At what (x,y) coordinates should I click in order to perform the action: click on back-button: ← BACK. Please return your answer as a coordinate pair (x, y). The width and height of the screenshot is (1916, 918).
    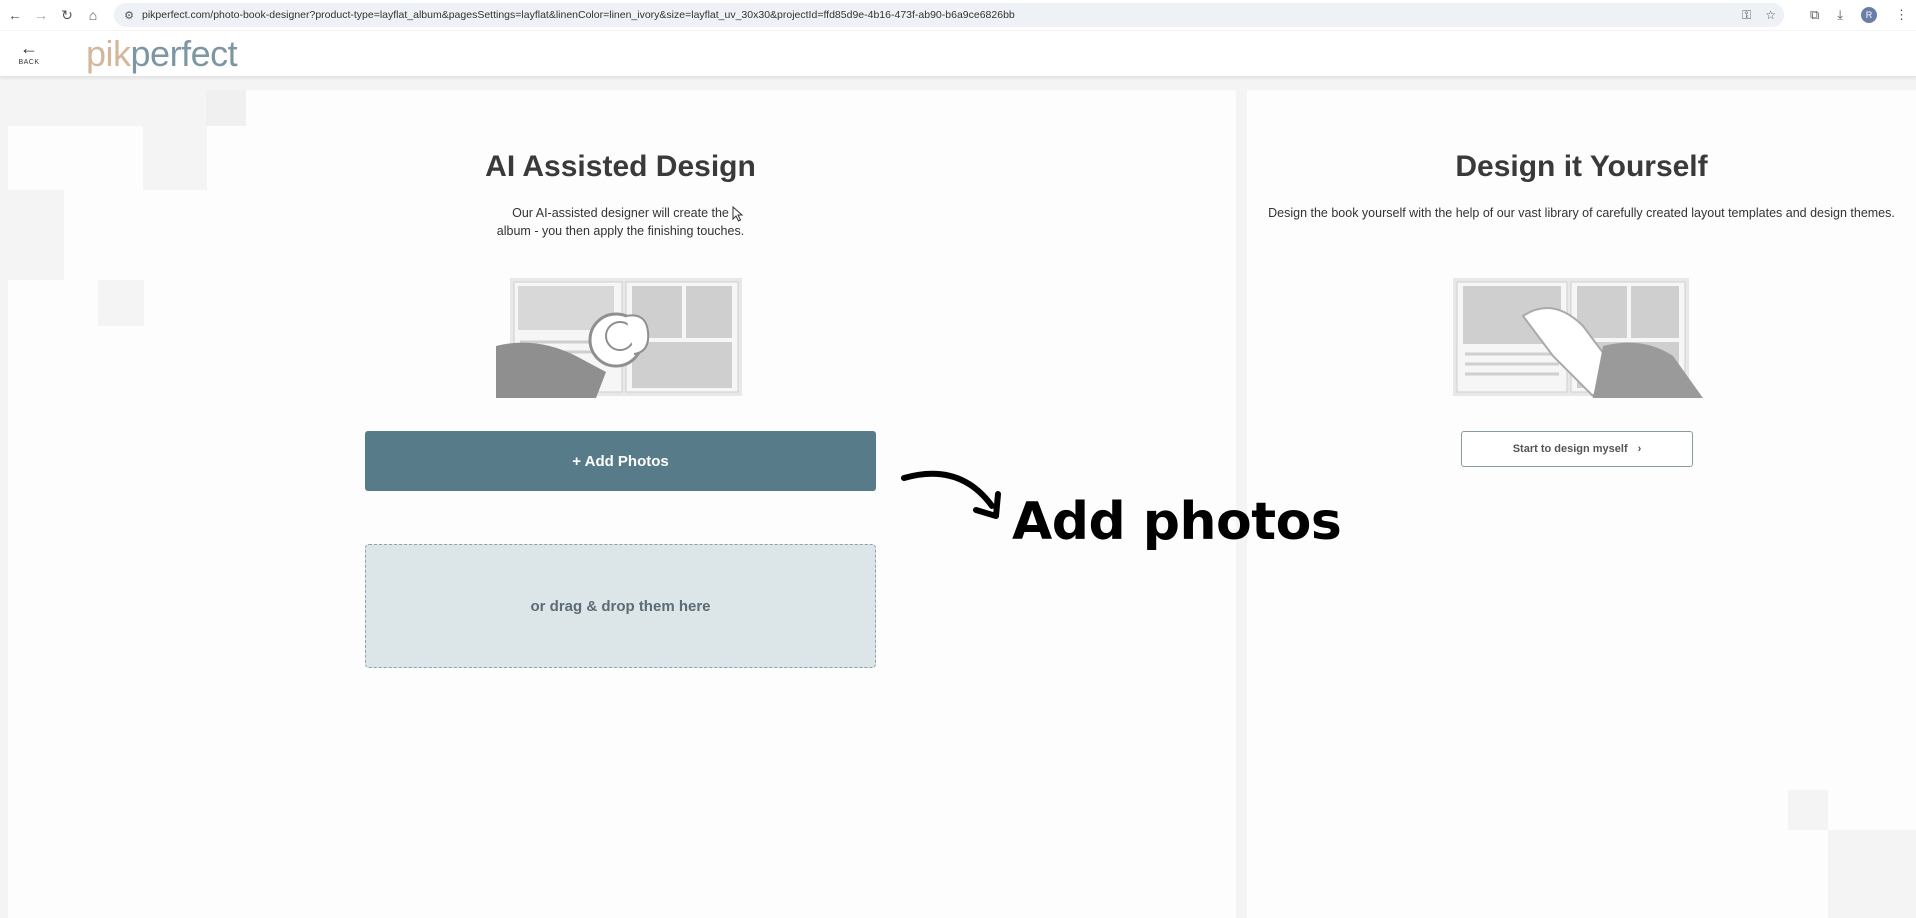
    Looking at the image, I should click on (29, 56).